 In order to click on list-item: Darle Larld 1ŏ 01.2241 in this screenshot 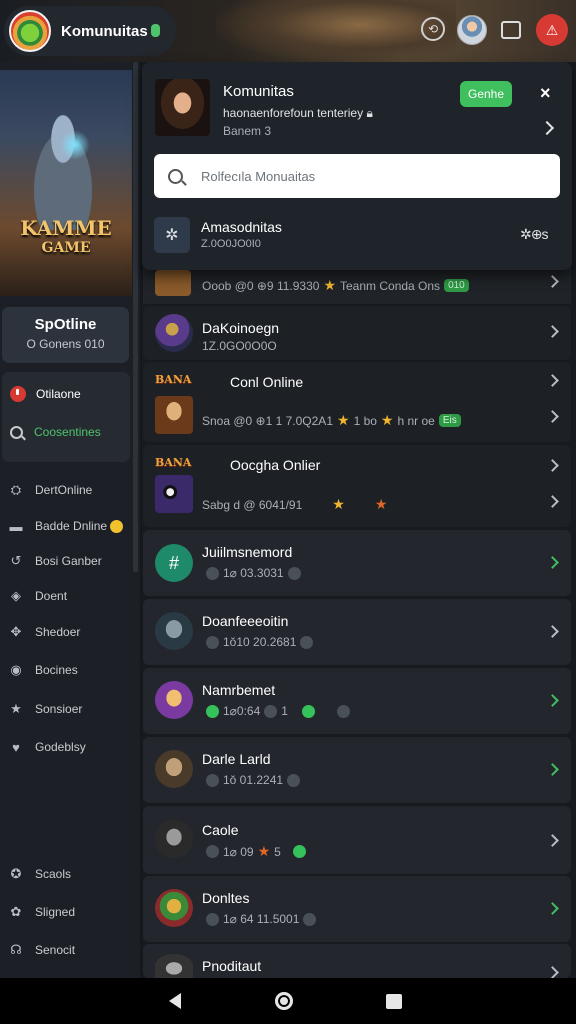, I will do `click(357, 770)`.